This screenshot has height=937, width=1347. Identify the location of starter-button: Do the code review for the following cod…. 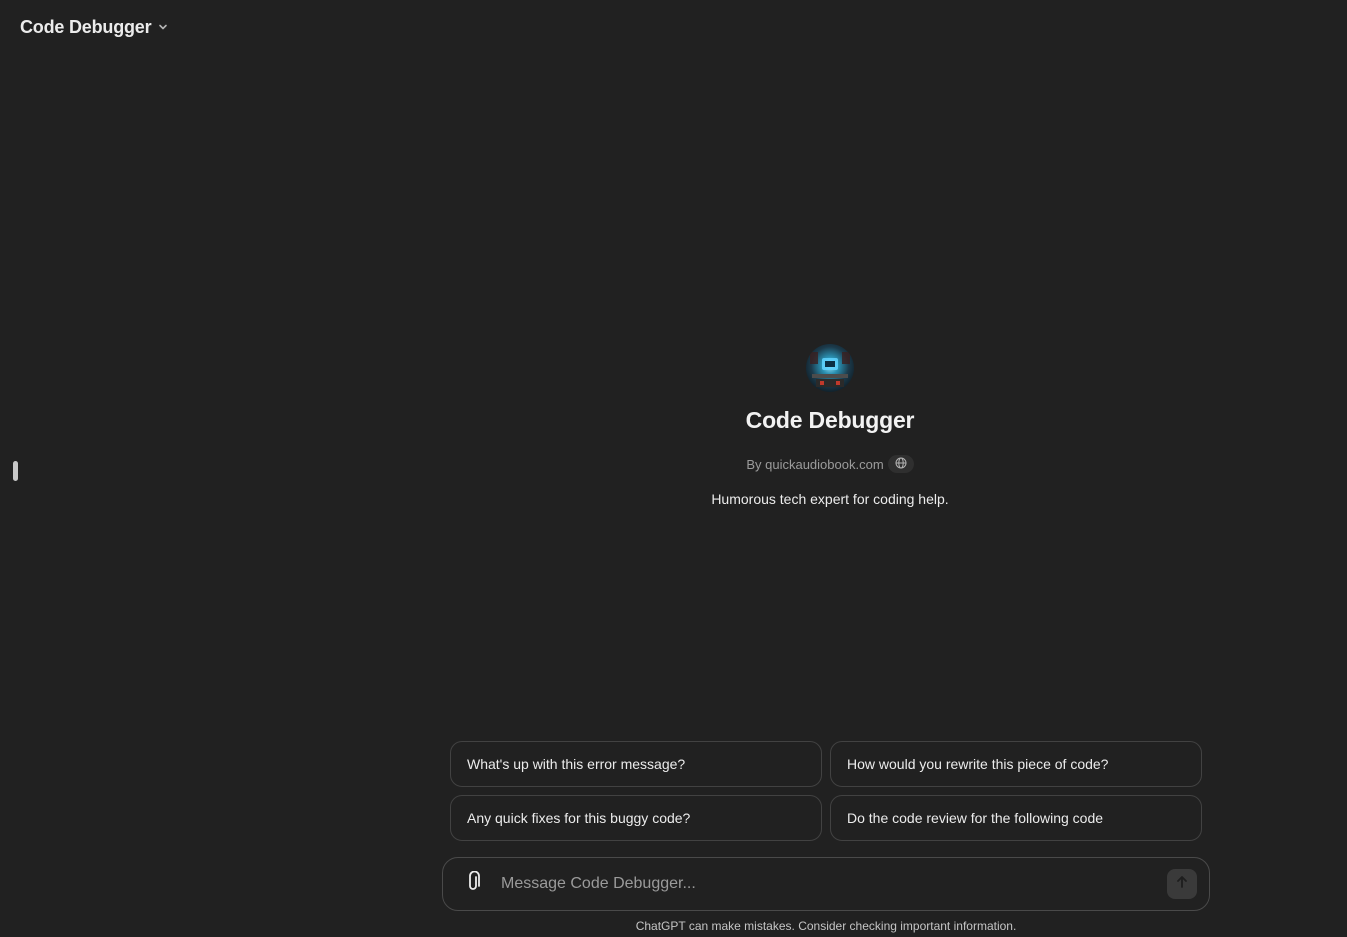
(1016, 818).